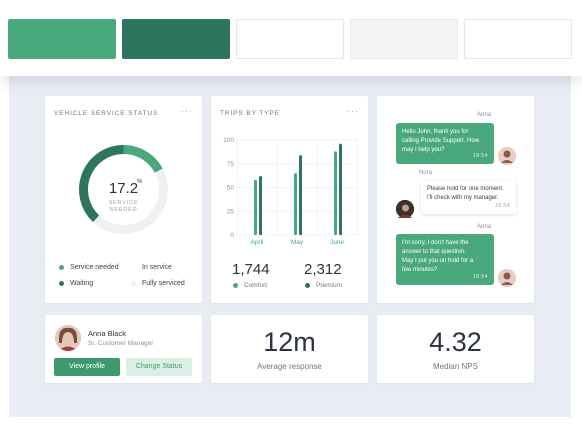 The image size is (582, 437). I want to click on bar-comfort-june, so click(335, 193).